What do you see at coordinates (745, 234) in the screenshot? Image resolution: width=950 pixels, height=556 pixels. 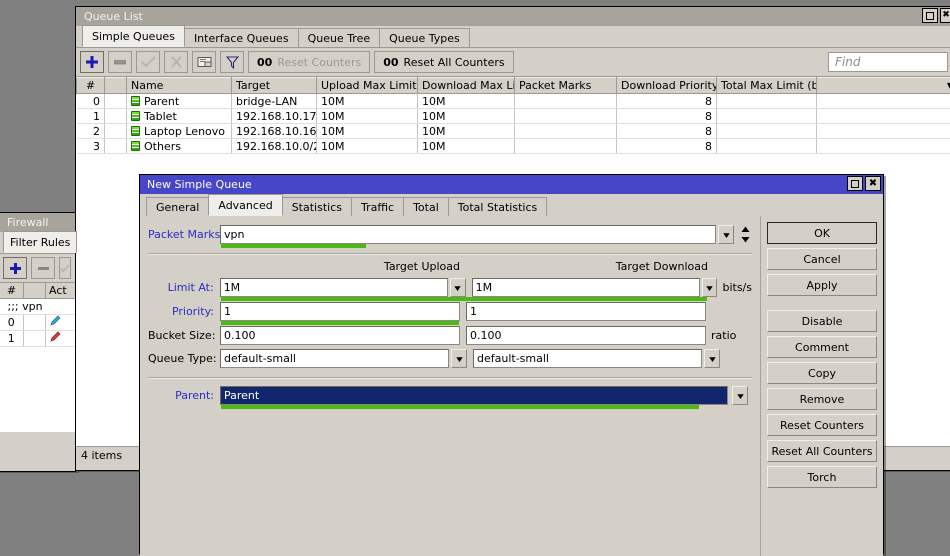 I see `packet-marks-stepper` at bounding box center [745, 234].